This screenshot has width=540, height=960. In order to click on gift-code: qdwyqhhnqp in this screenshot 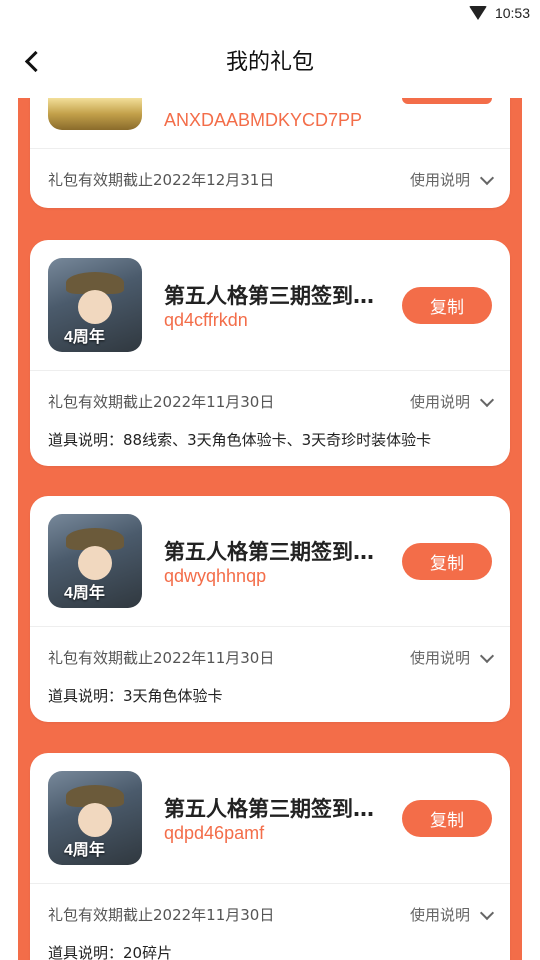, I will do `click(215, 576)`.